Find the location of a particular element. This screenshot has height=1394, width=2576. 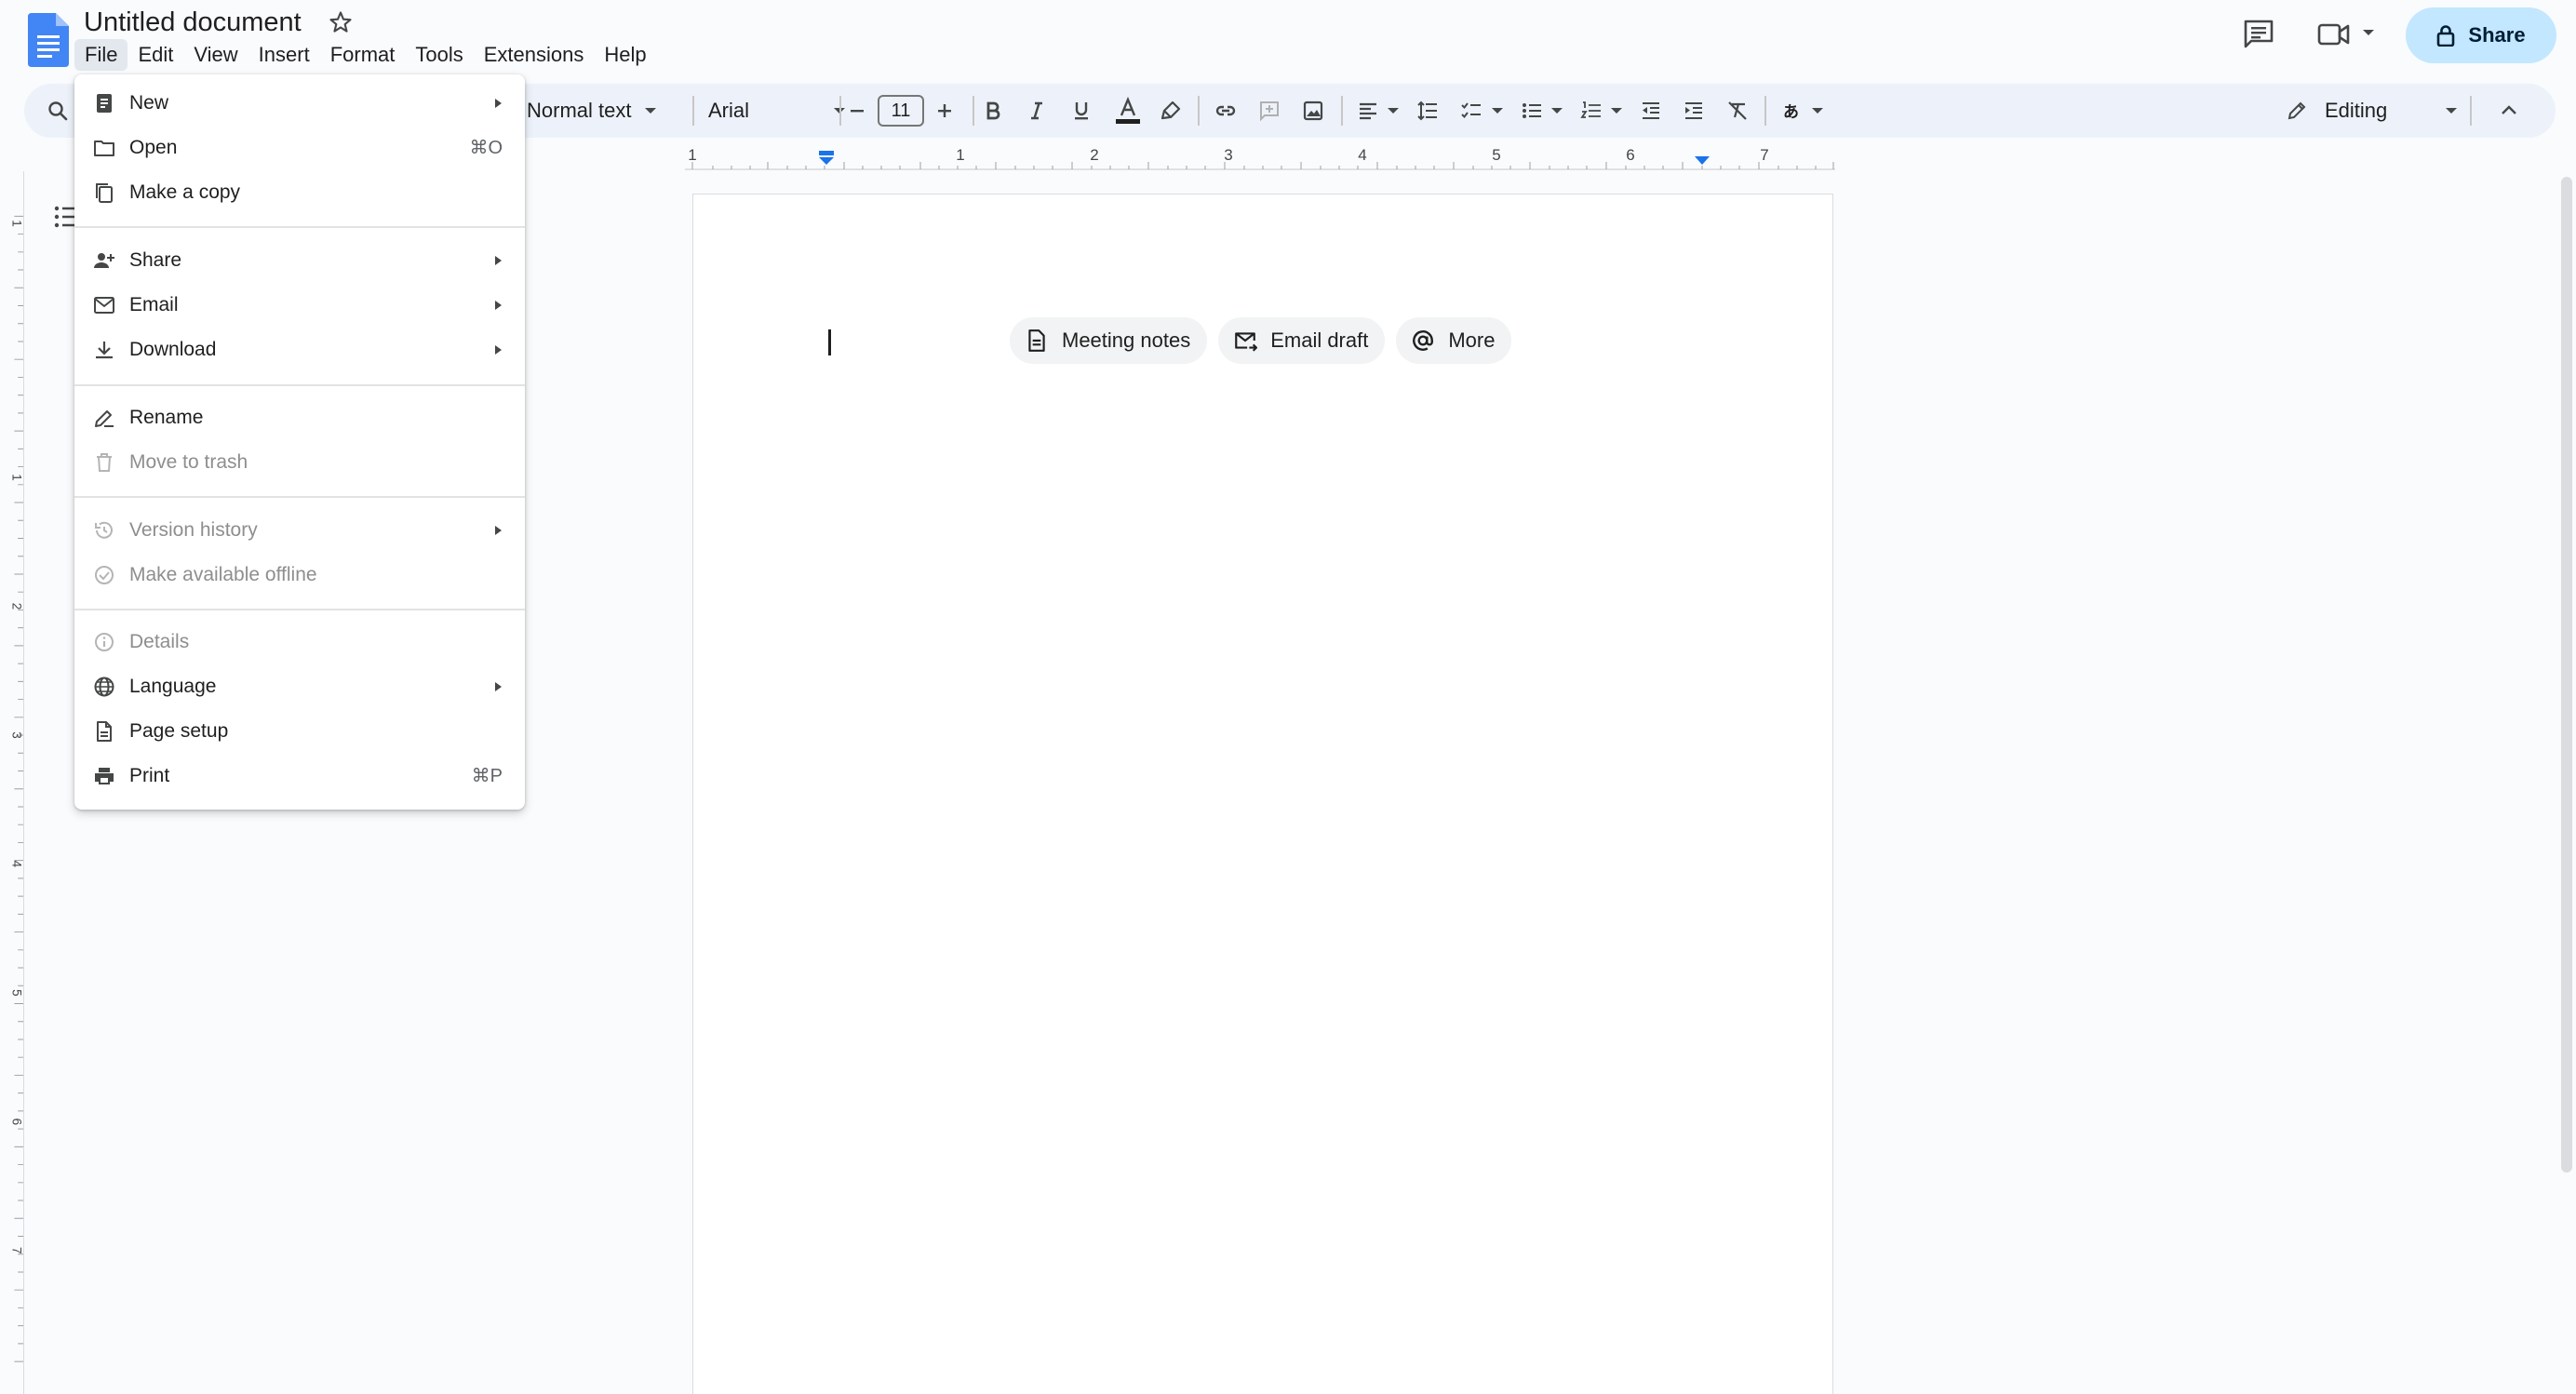

menu-edit: Edit is located at coordinates (155, 55).